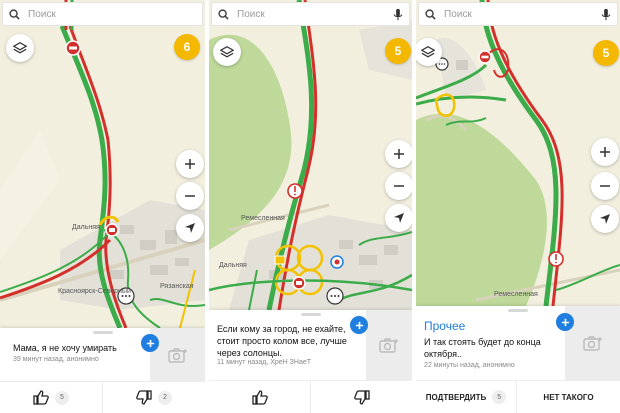 This screenshot has width=620, height=413. I want to click on deny-label: НЕТ ТАКОГО, so click(568, 397).